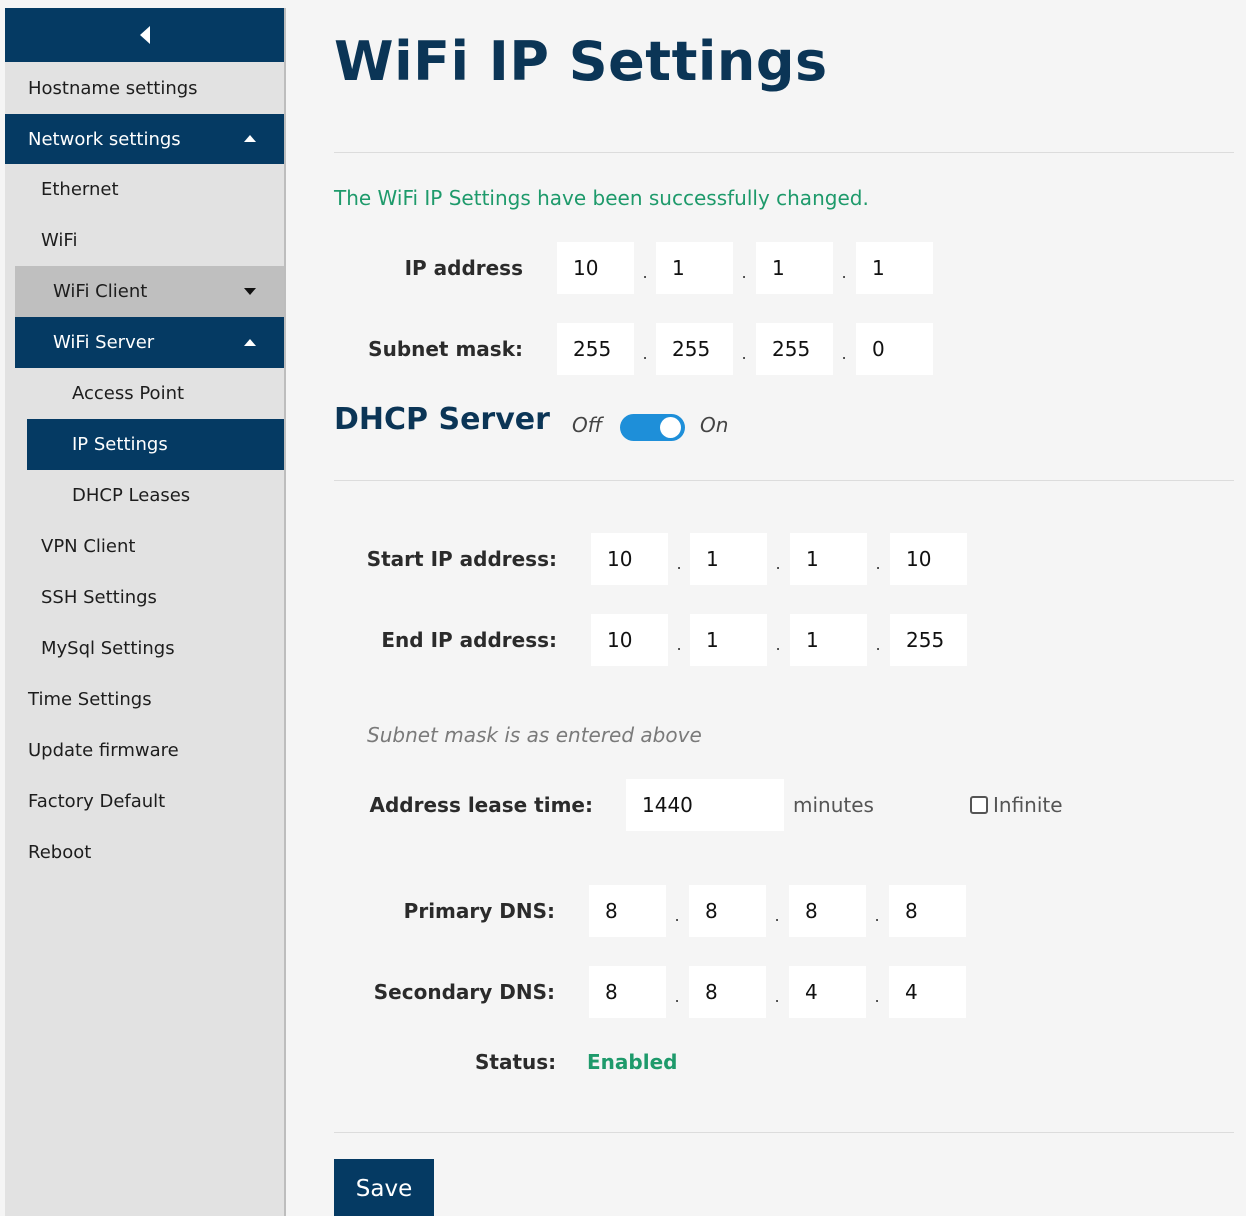  I want to click on subnet-mask-octet-3: 255, so click(794, 349).